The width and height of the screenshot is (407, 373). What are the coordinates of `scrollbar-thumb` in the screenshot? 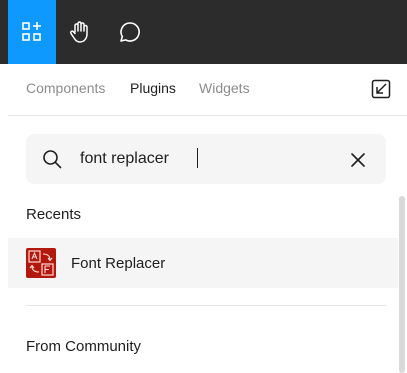 It's located at (402, 284).